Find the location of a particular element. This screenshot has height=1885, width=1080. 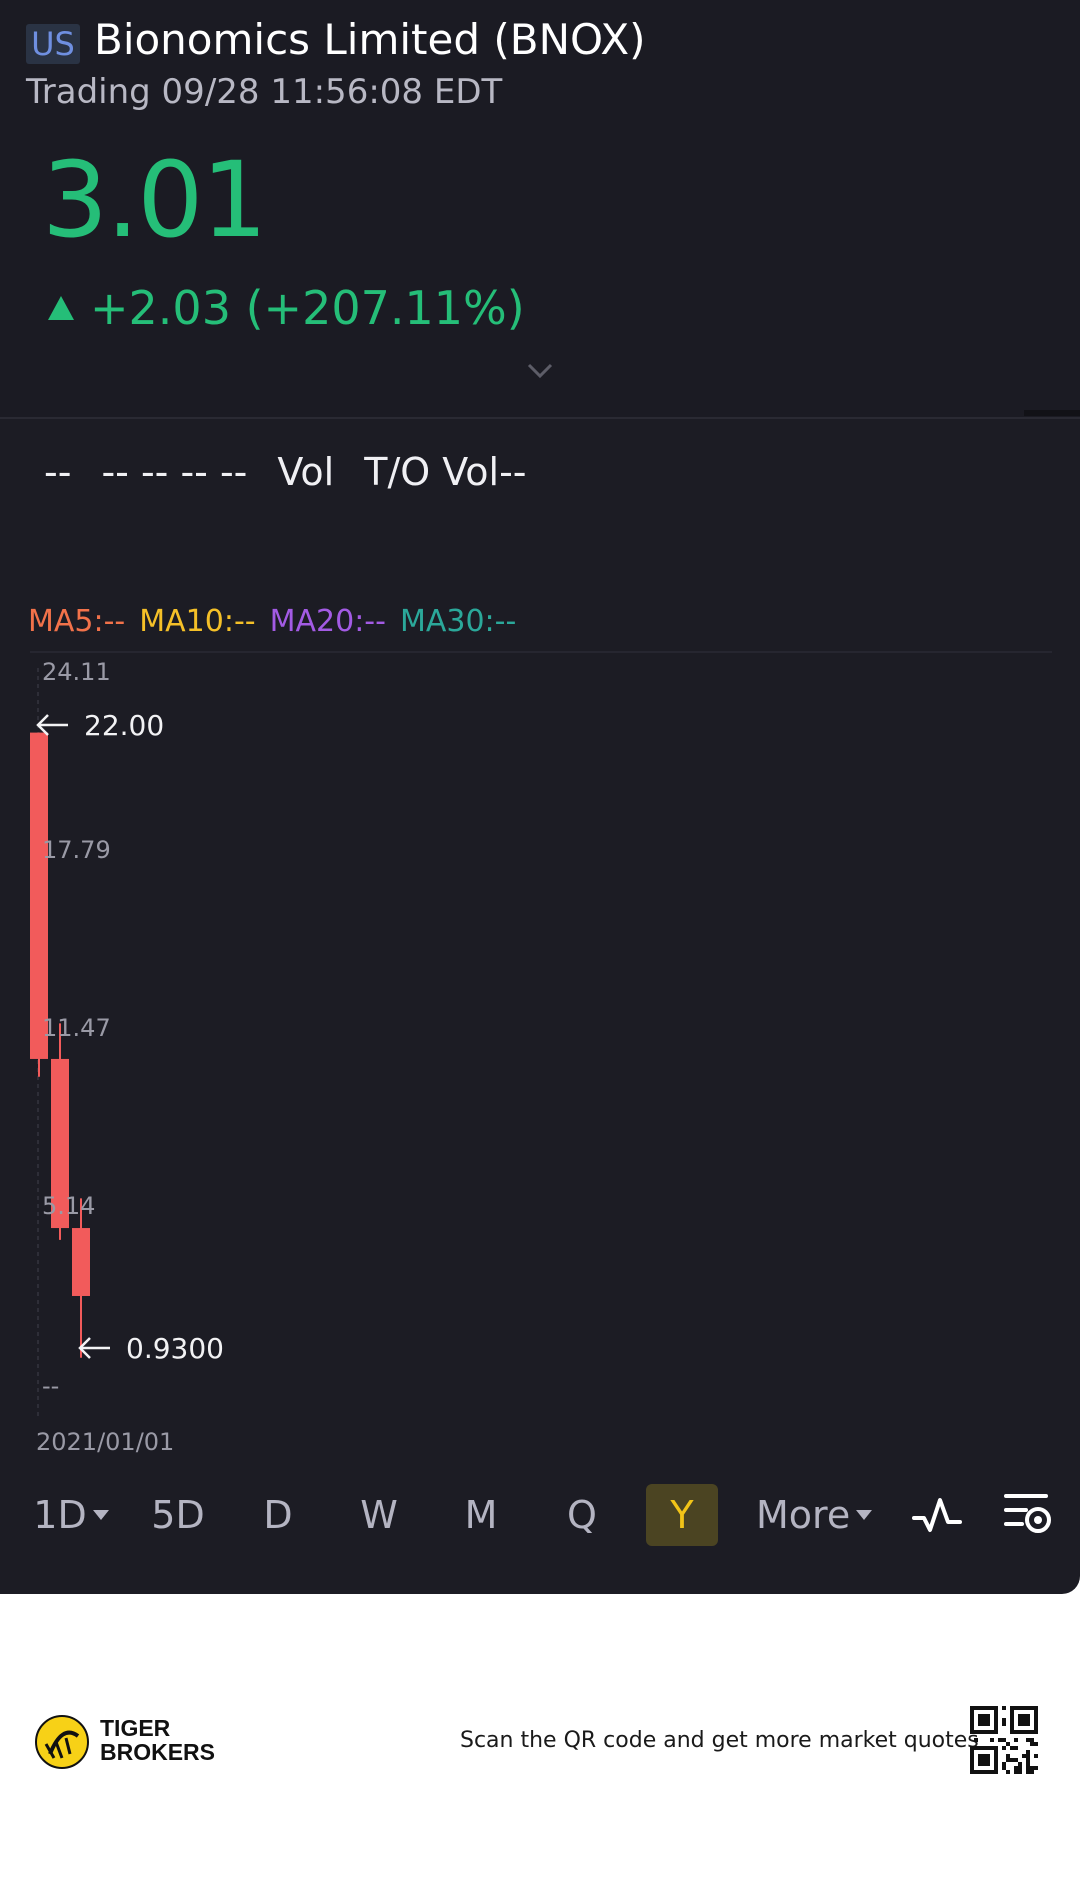

vol-label: Vol is located at coordinates (306, 472).